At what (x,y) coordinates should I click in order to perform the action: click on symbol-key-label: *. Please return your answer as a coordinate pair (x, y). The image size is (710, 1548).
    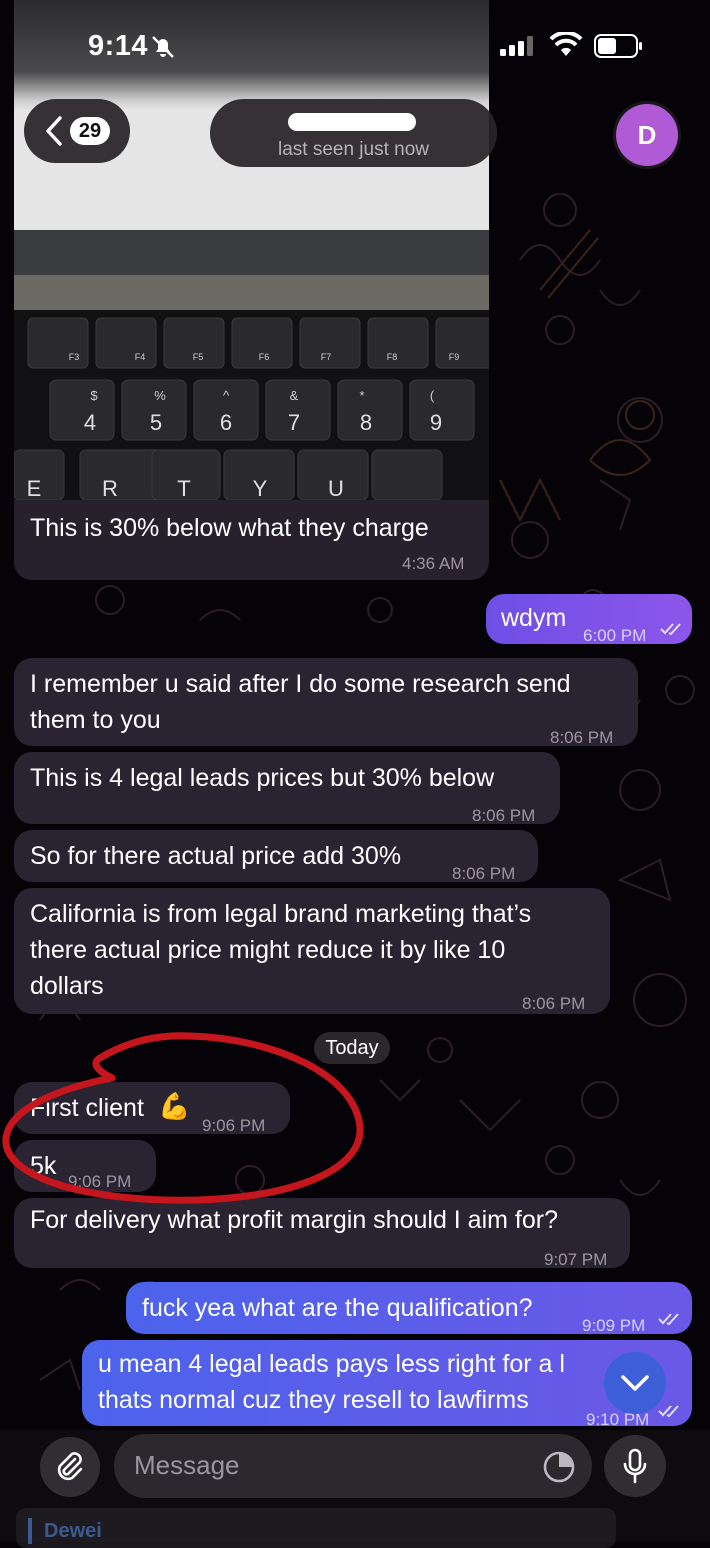
    Looking at the image, I should click on (361, 395).